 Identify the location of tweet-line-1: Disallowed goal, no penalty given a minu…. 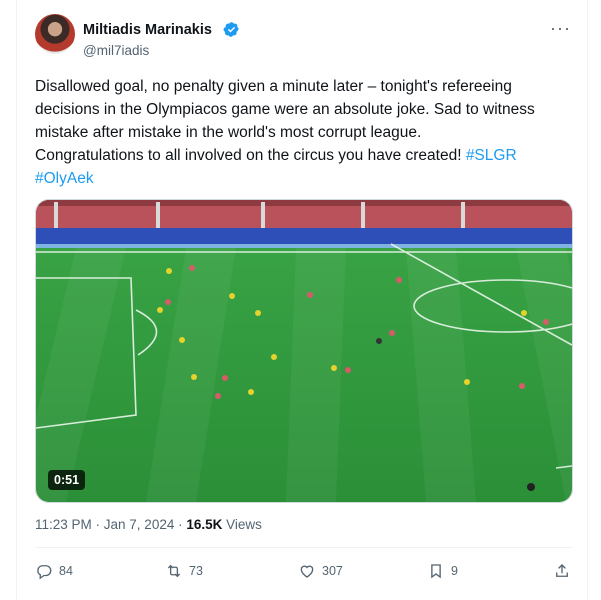
(273, 86).